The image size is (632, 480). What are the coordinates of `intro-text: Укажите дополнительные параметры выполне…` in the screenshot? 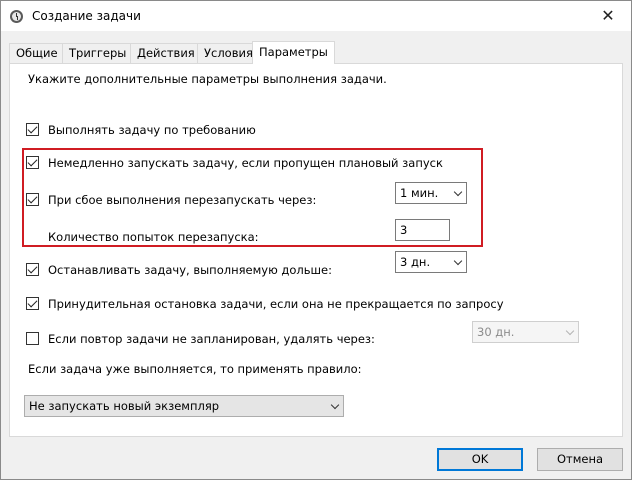 It's located at (207, 79).